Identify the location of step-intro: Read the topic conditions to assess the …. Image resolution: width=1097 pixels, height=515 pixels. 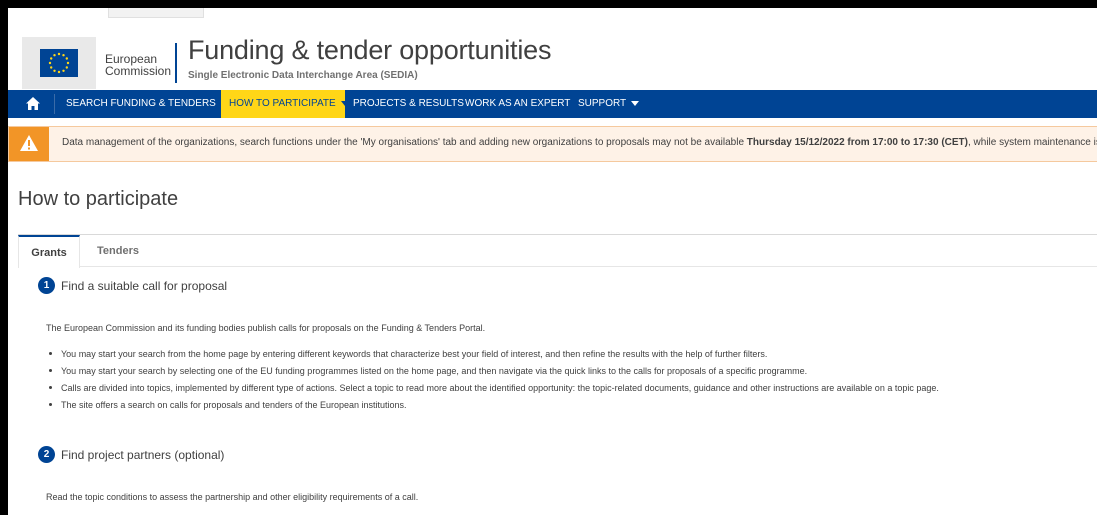
(232, 497).